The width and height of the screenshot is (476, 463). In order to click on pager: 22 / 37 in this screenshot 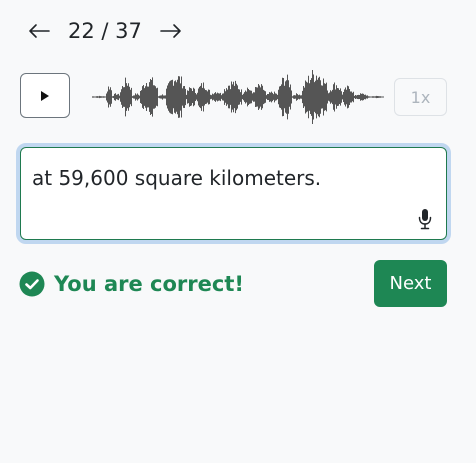, I will do `click(105, 31)`.